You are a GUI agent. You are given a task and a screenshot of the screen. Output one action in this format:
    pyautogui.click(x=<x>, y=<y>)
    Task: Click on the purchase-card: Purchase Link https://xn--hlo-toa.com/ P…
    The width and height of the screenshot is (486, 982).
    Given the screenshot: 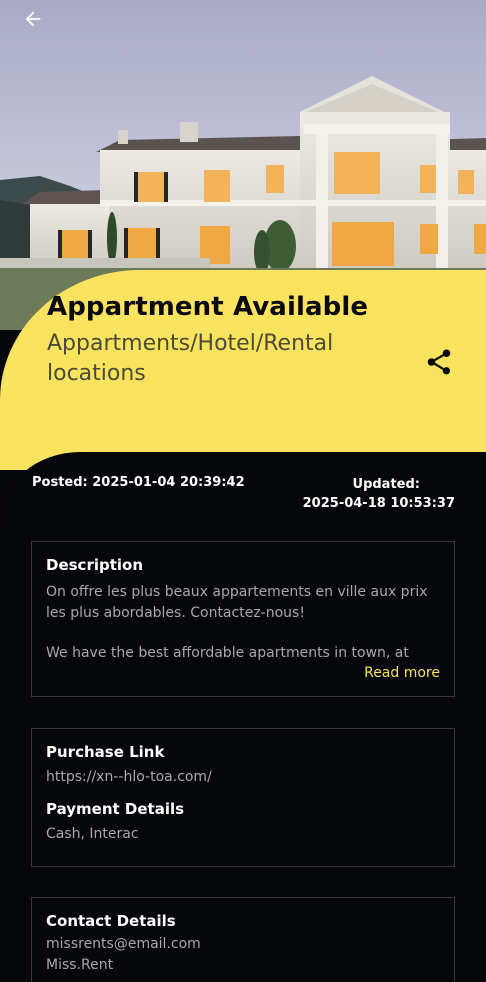 What is the action you would take?
    pyautogui.click(x=243, y=797)
    